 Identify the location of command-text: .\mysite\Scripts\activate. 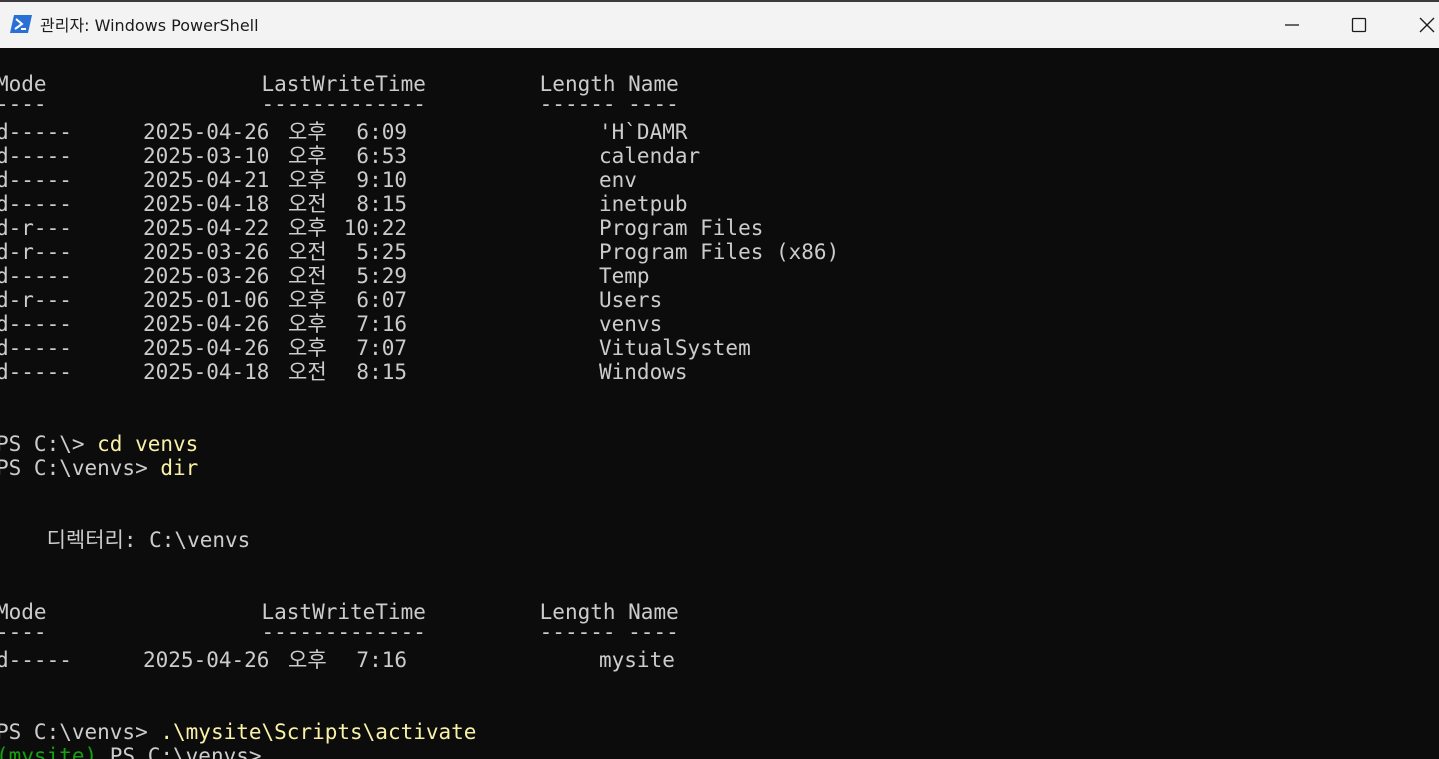
(318, 732).